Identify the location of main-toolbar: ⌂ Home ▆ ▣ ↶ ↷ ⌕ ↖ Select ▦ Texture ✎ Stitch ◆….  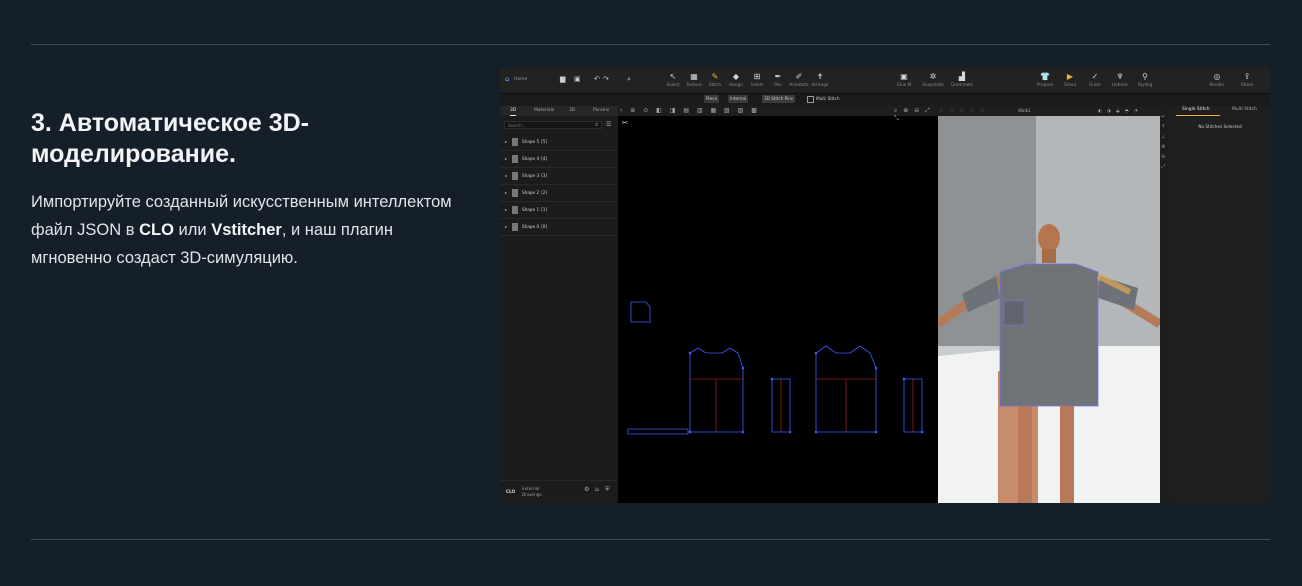
(885, 81).